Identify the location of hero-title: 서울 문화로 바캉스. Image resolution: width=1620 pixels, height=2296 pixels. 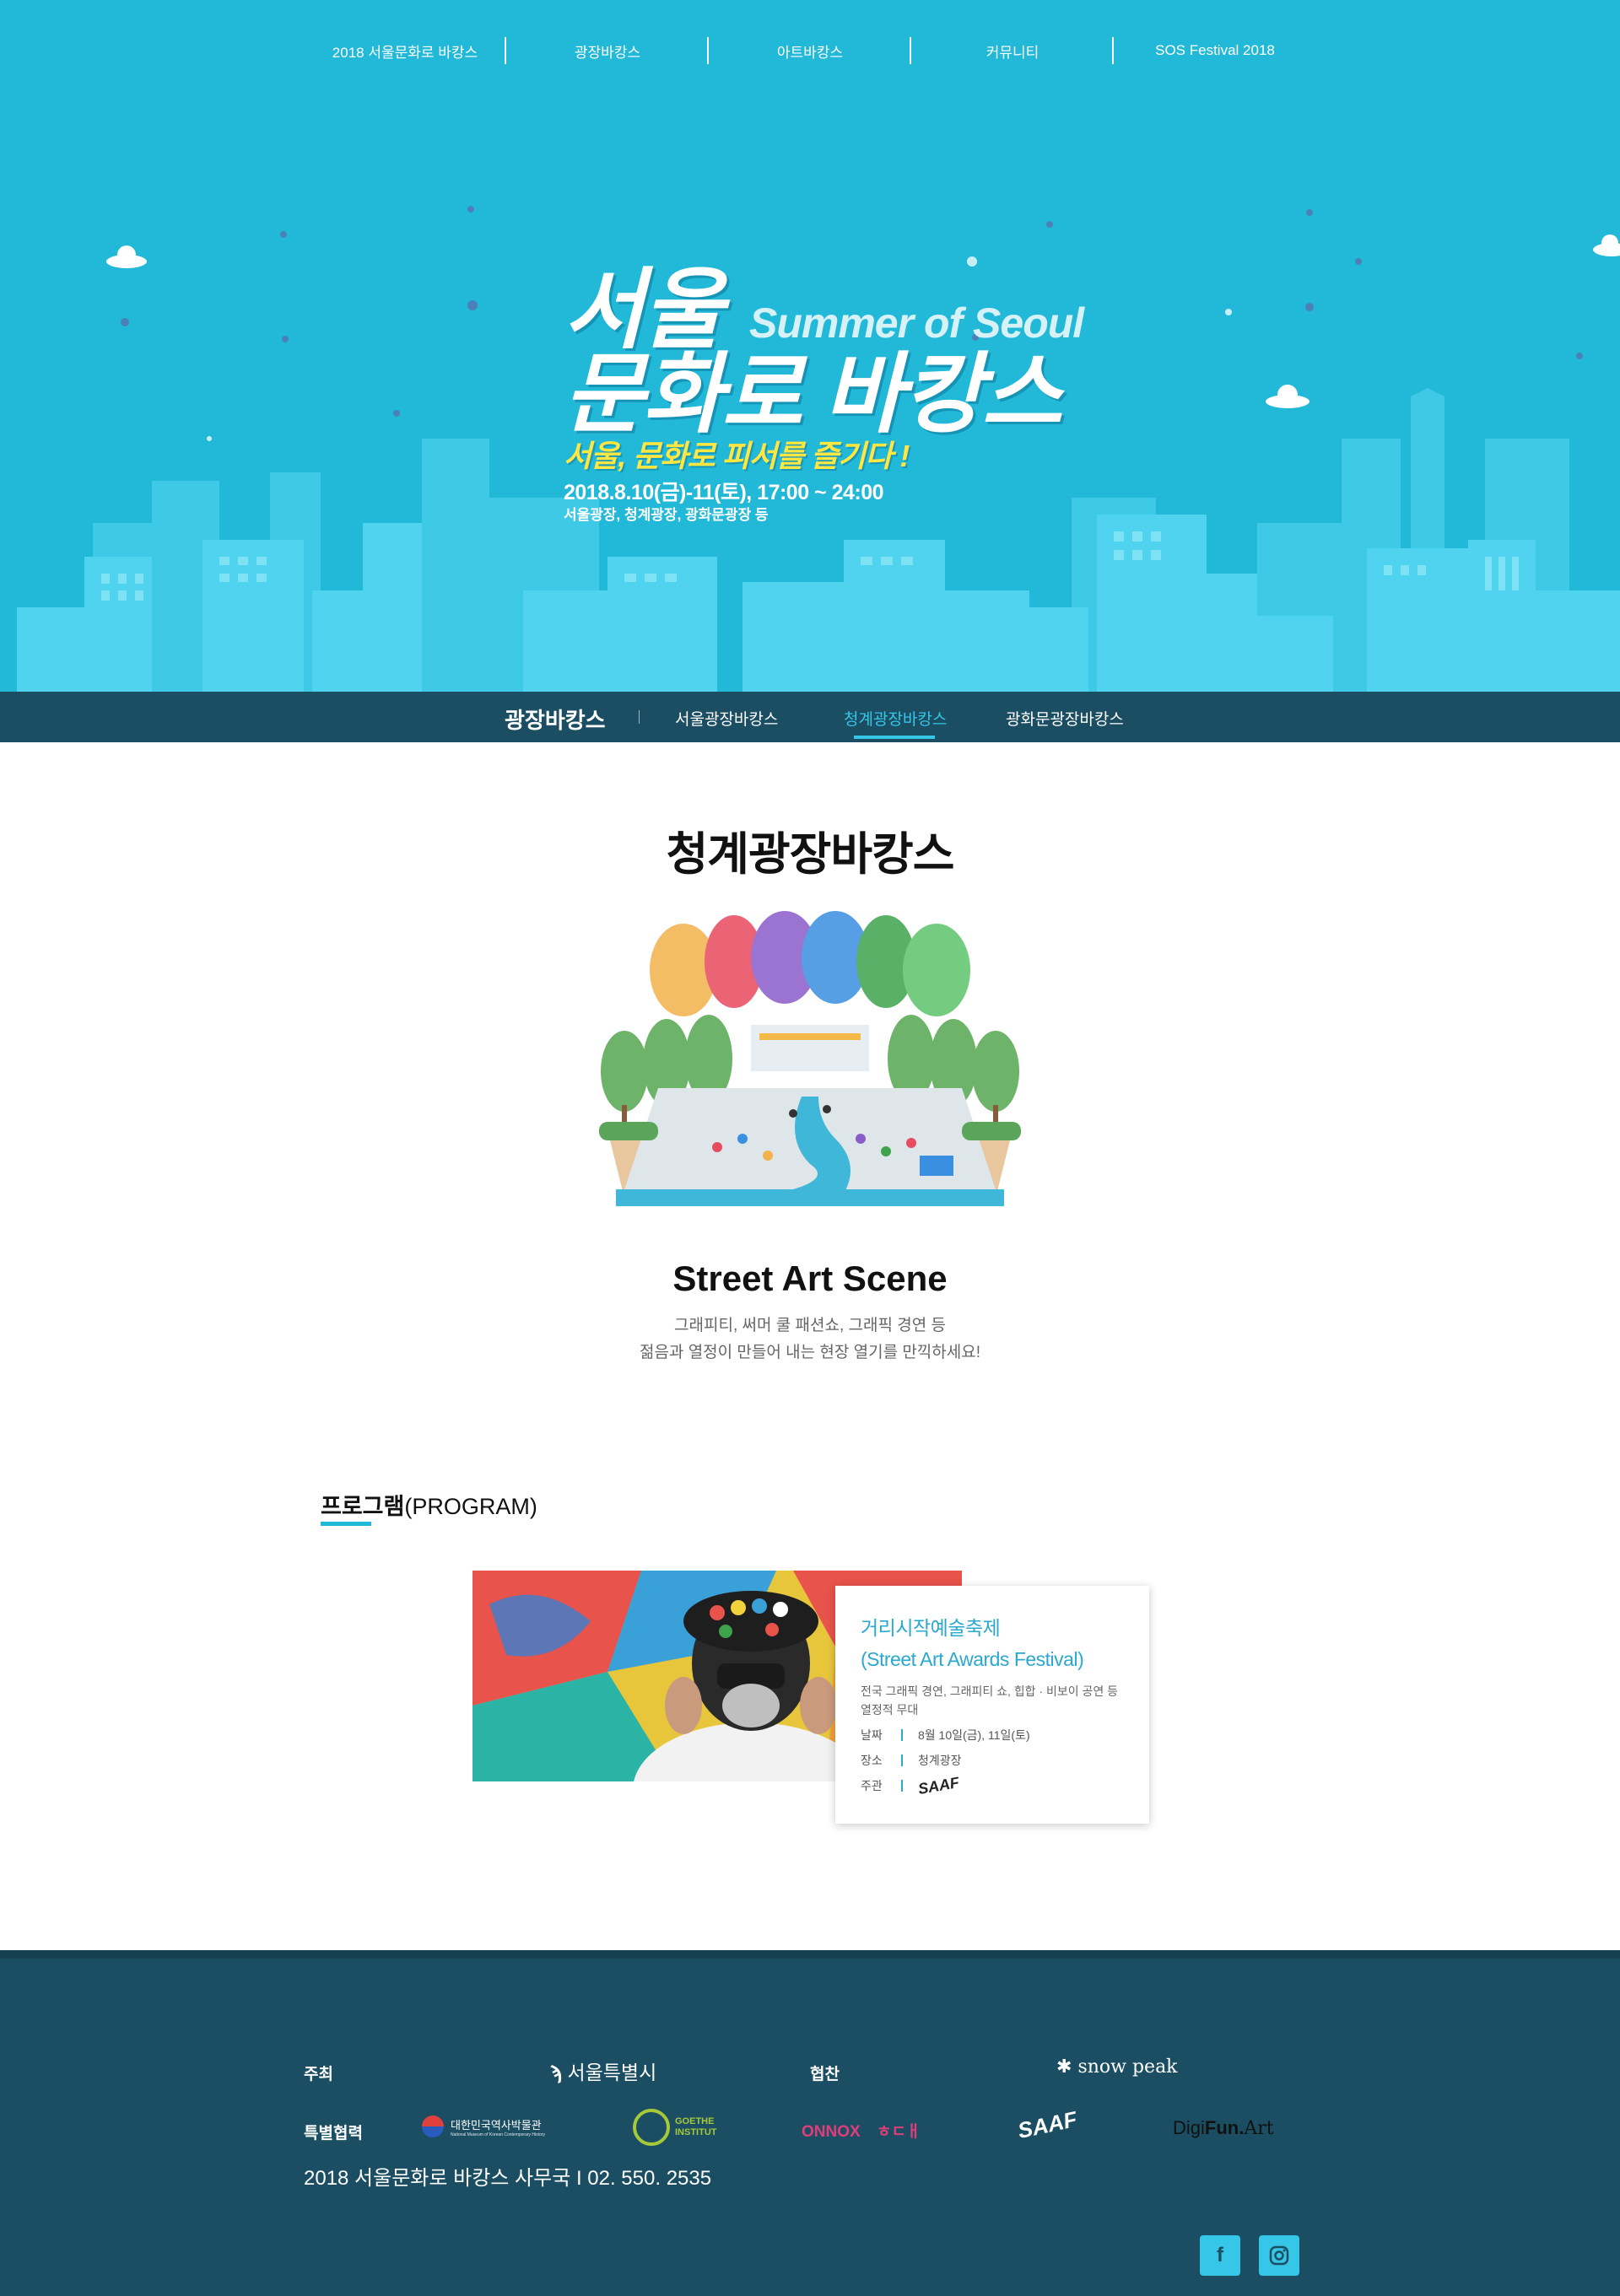
(813, 355).